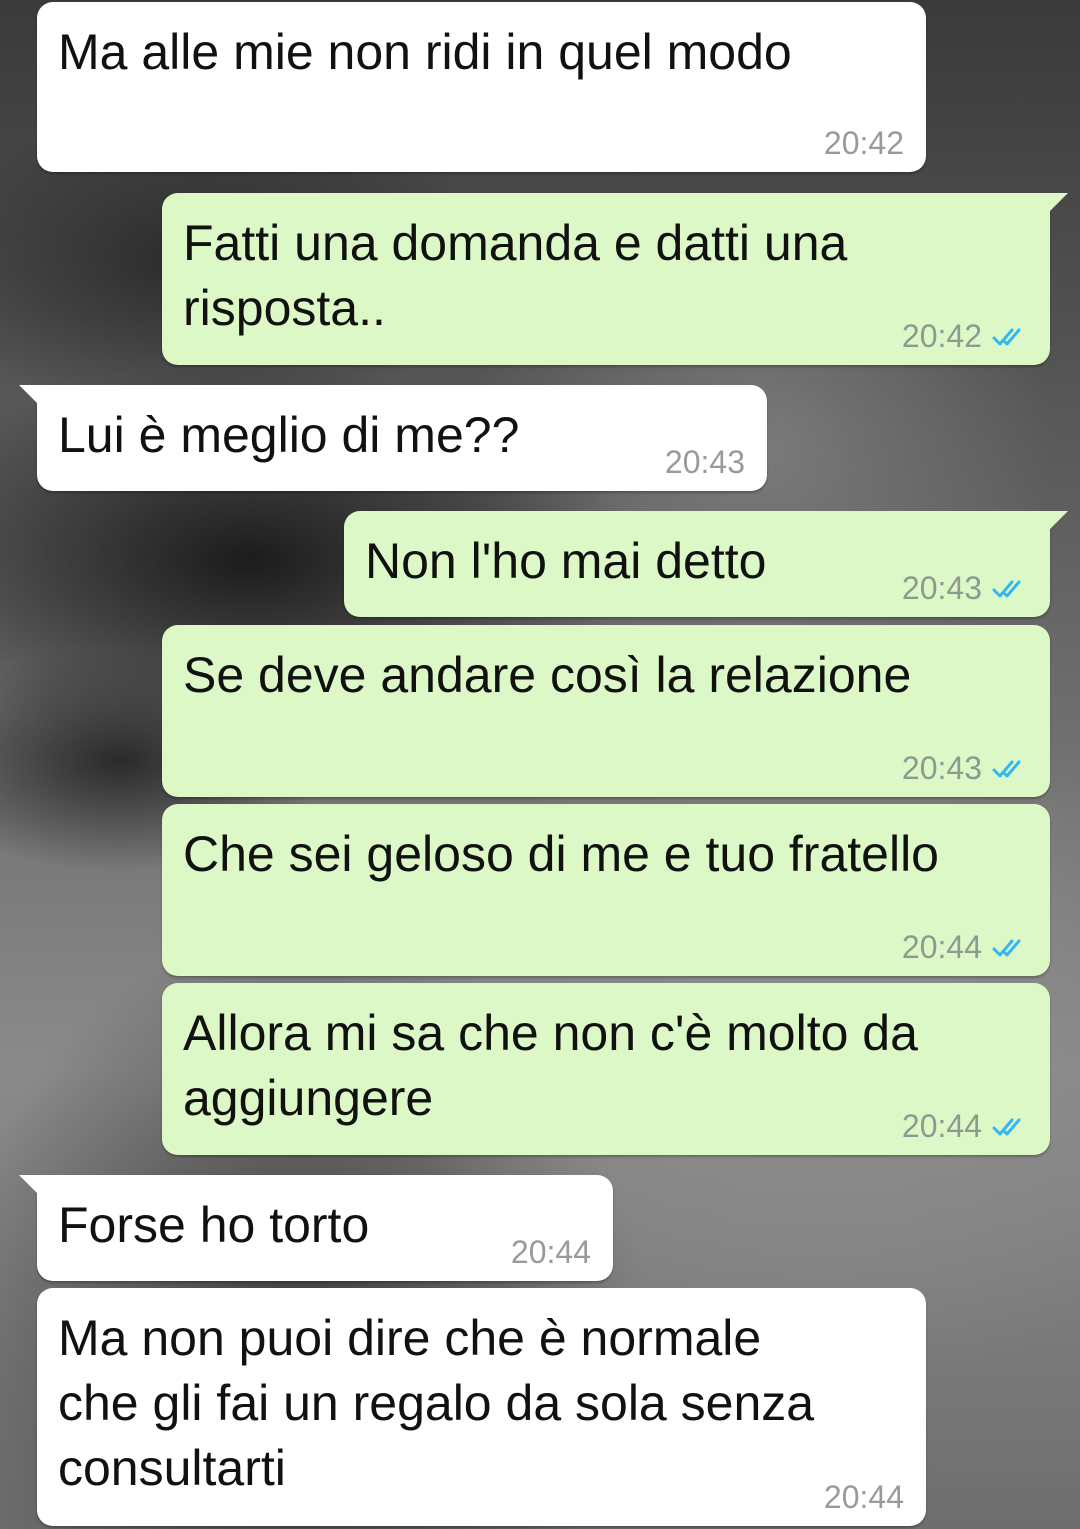 This screenshot has width=1080, height=1529. What do you see at coordinates (566, 561) in the screenshot?
I see `message-text: Non l'ho mai detto` at bounding box center [566, 561].